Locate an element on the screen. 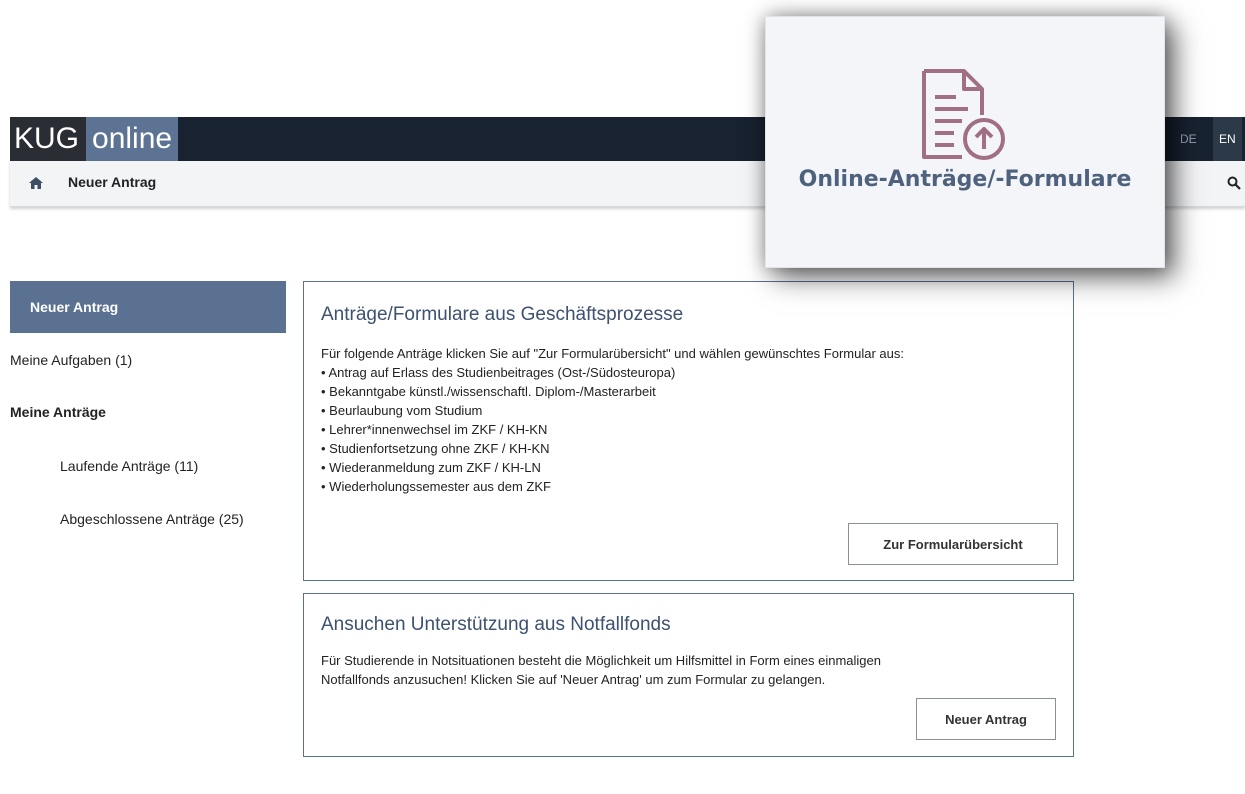 This screenshot has width=1245, height=794. language-de: DE is located at coordinates (1188, 139).